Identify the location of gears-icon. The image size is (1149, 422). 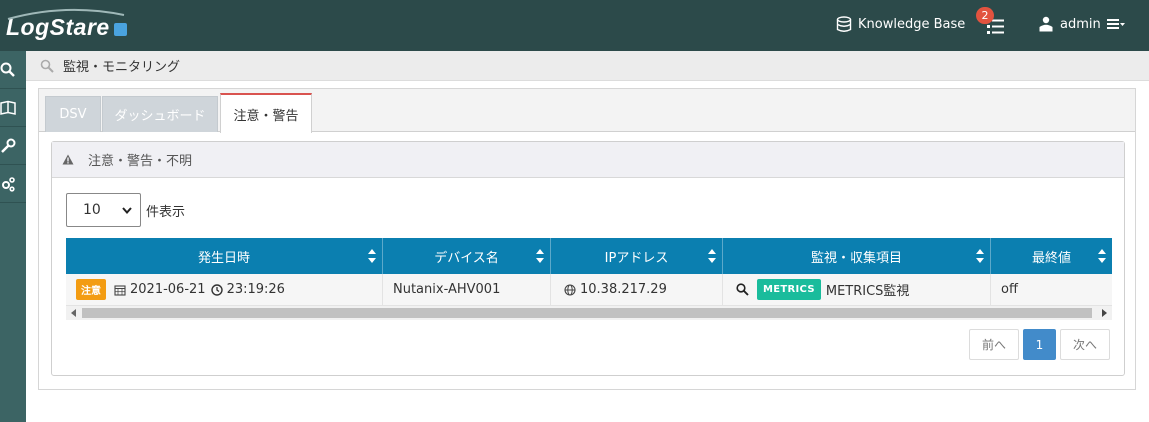
(8, 184).